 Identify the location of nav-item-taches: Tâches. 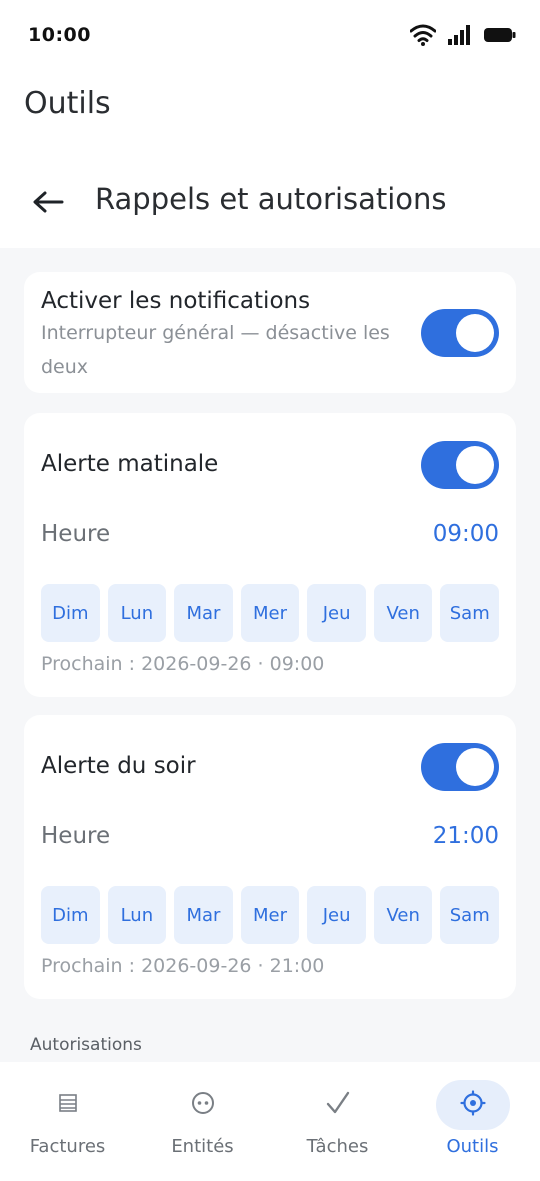
(337, 1121).